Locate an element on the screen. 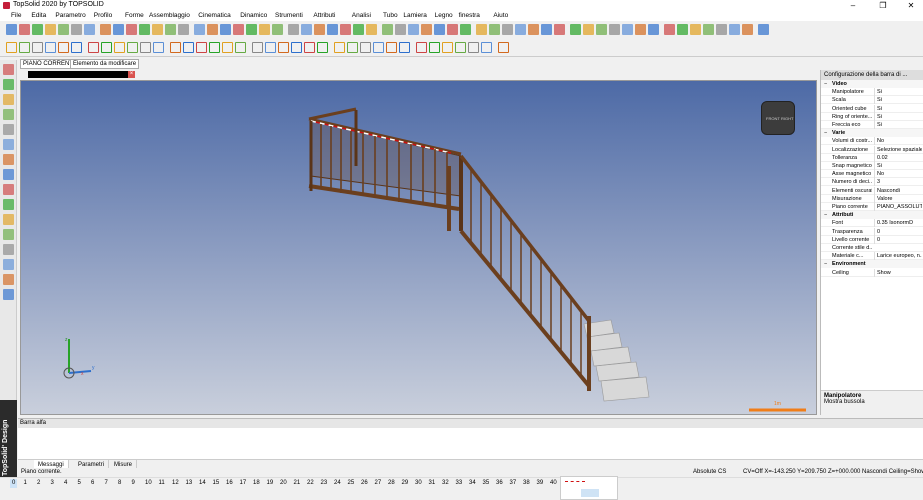 Image resolution: width=923 pixels, height=500 pixels. menu-aiuto: Aiuto is located at coordinates (500, 15).